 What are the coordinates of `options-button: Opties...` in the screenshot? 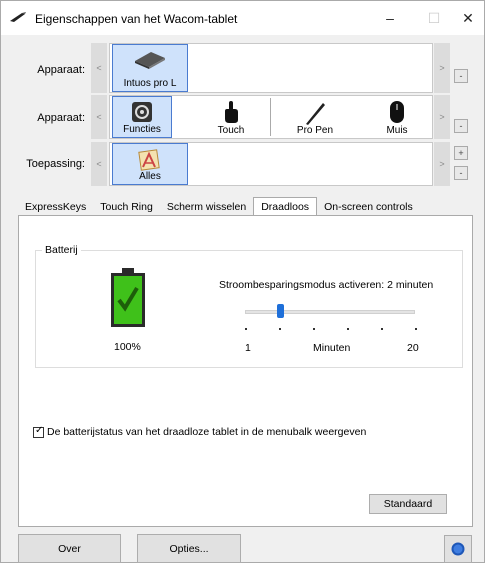 It's located at (189, 548).